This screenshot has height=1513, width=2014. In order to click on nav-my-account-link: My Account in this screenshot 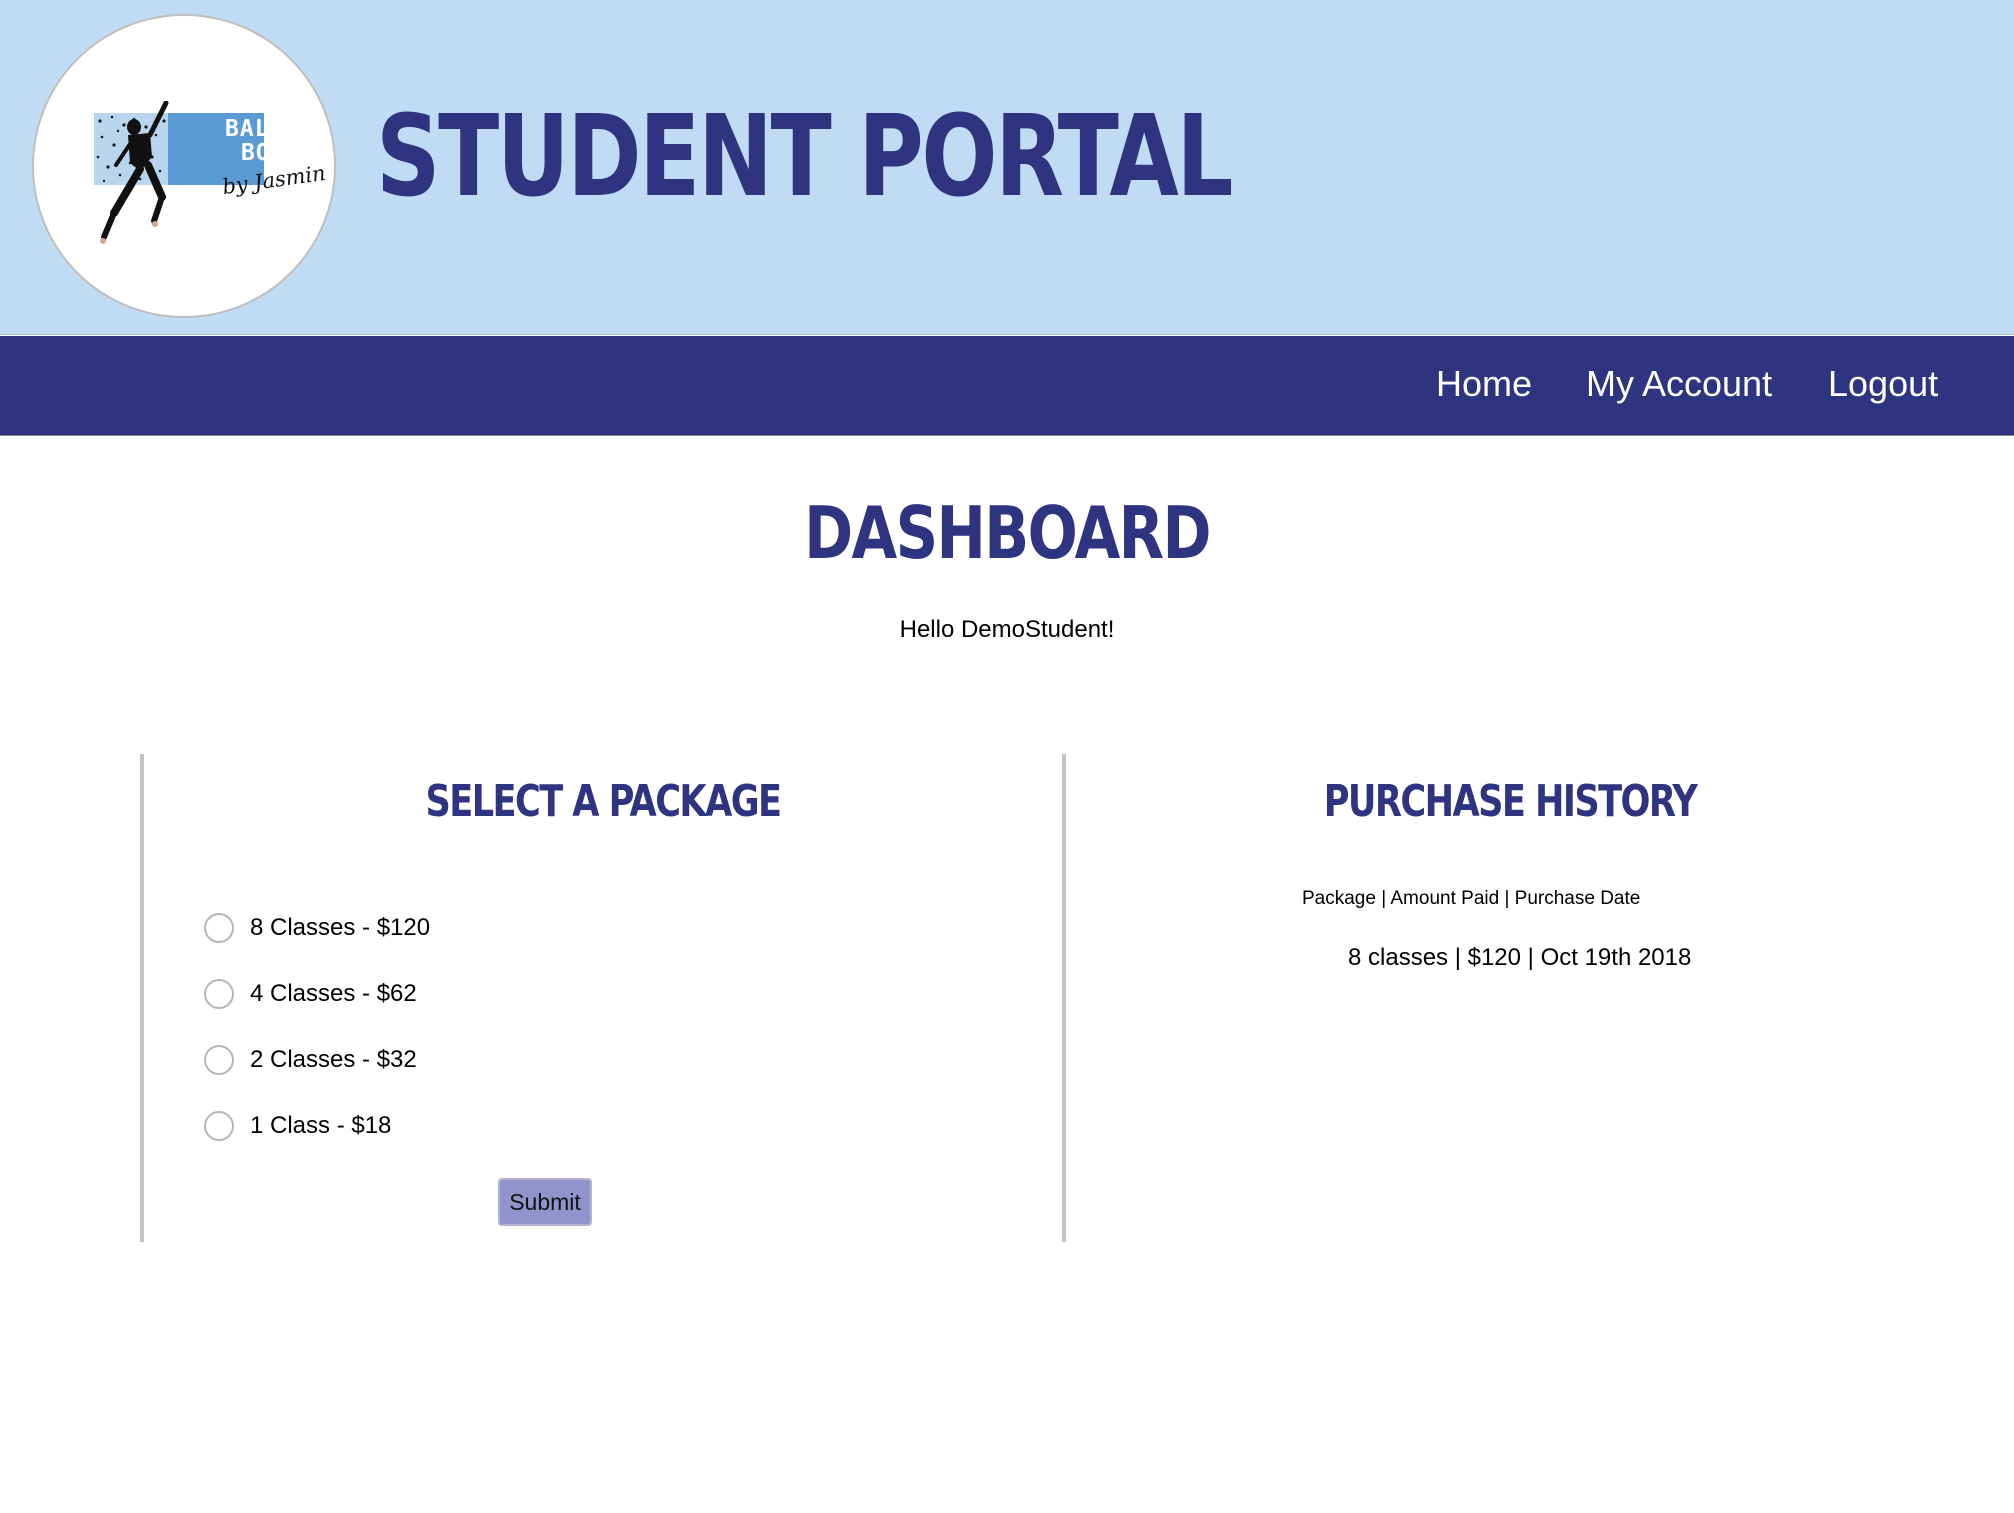, I will do `click(1679, 386)`.